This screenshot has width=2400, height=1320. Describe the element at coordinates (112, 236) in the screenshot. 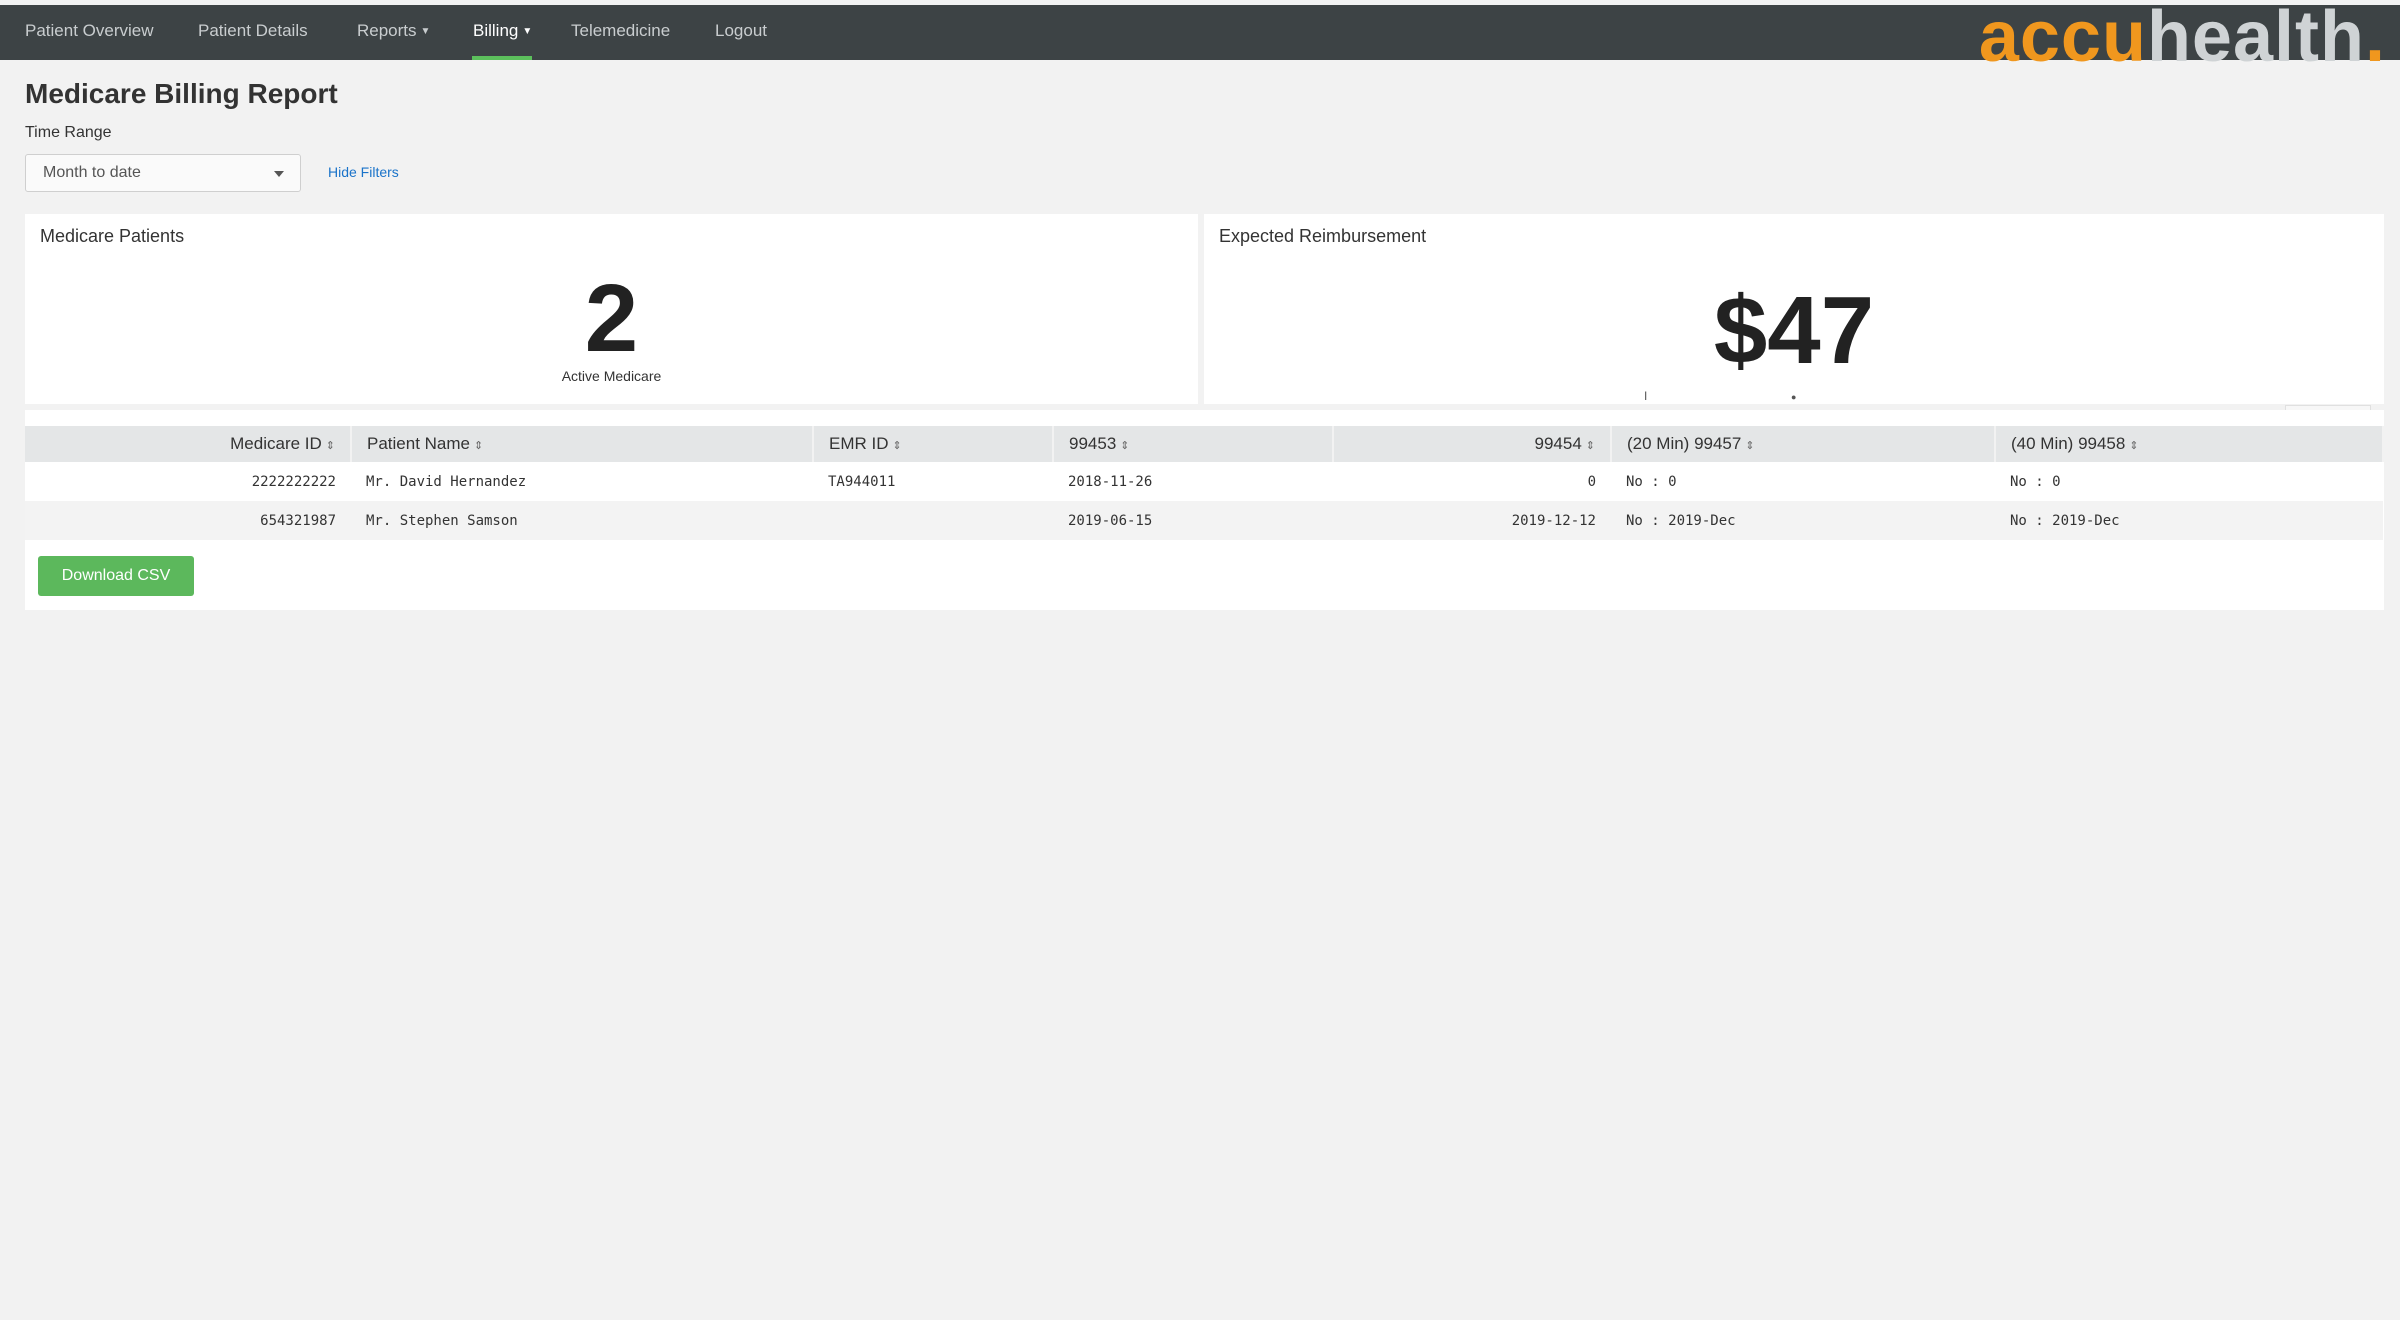

I see `panel-title: Medicare Patients` at that location.